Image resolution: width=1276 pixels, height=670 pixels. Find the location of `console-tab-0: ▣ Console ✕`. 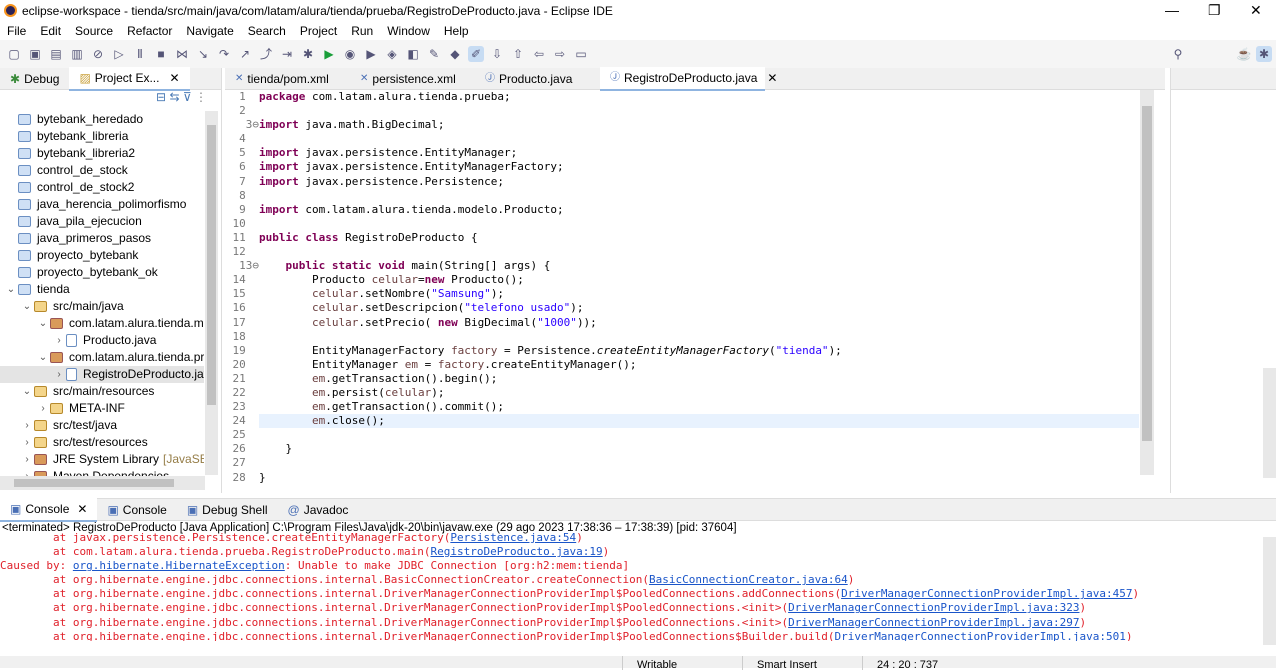

console-tab-0: ▣ Console ✕ is located at coordinates (49, 509).